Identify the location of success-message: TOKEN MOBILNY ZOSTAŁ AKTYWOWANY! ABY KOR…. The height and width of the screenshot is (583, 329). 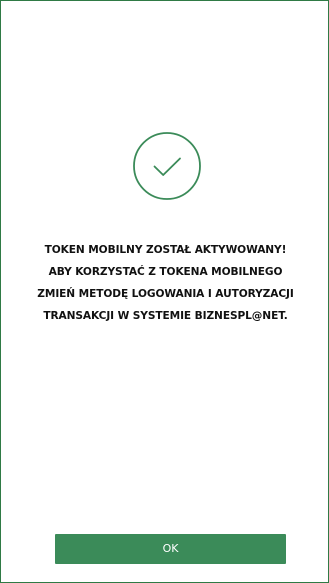
(165, 283).